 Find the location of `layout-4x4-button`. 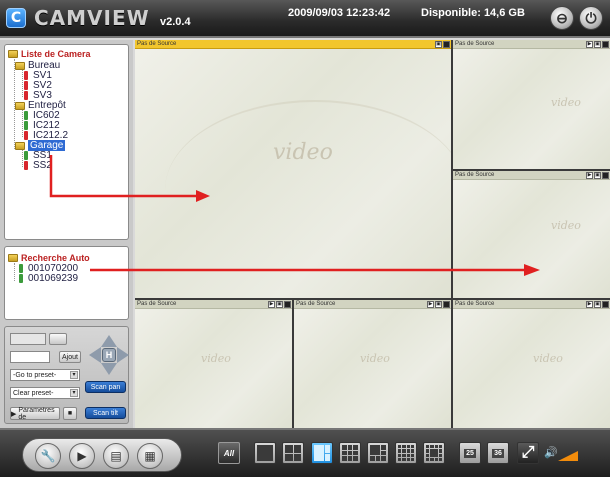

layout-4x4-button is located at coordinates (406, 453).